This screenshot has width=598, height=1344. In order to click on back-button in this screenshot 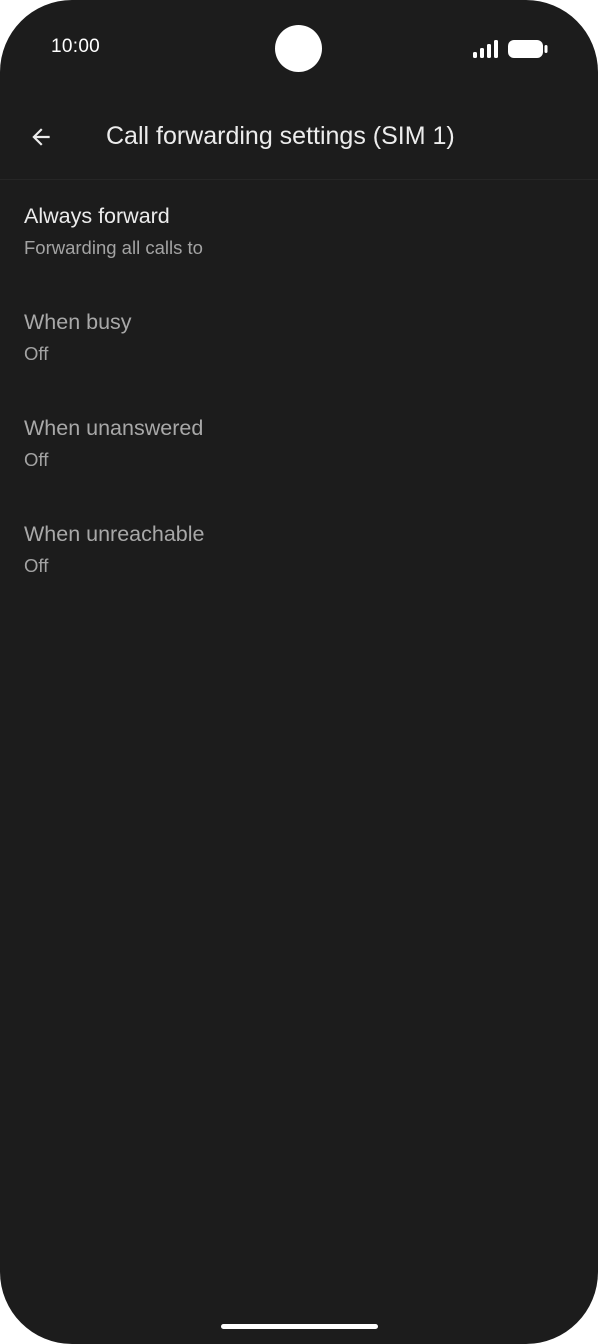, I will do `click(41, 137)`.